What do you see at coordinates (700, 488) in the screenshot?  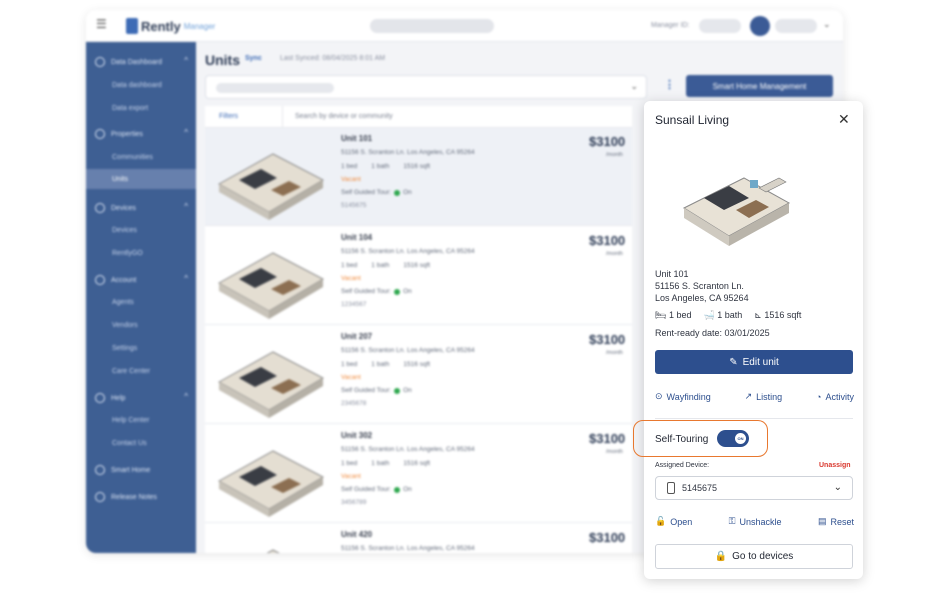 I see `device-value: 5145675` at bounding box center [700, 488].